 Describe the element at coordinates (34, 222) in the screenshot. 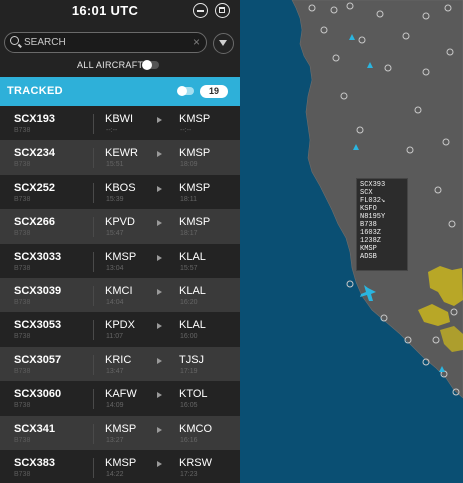

I see `callsign: SCX266` at that location.